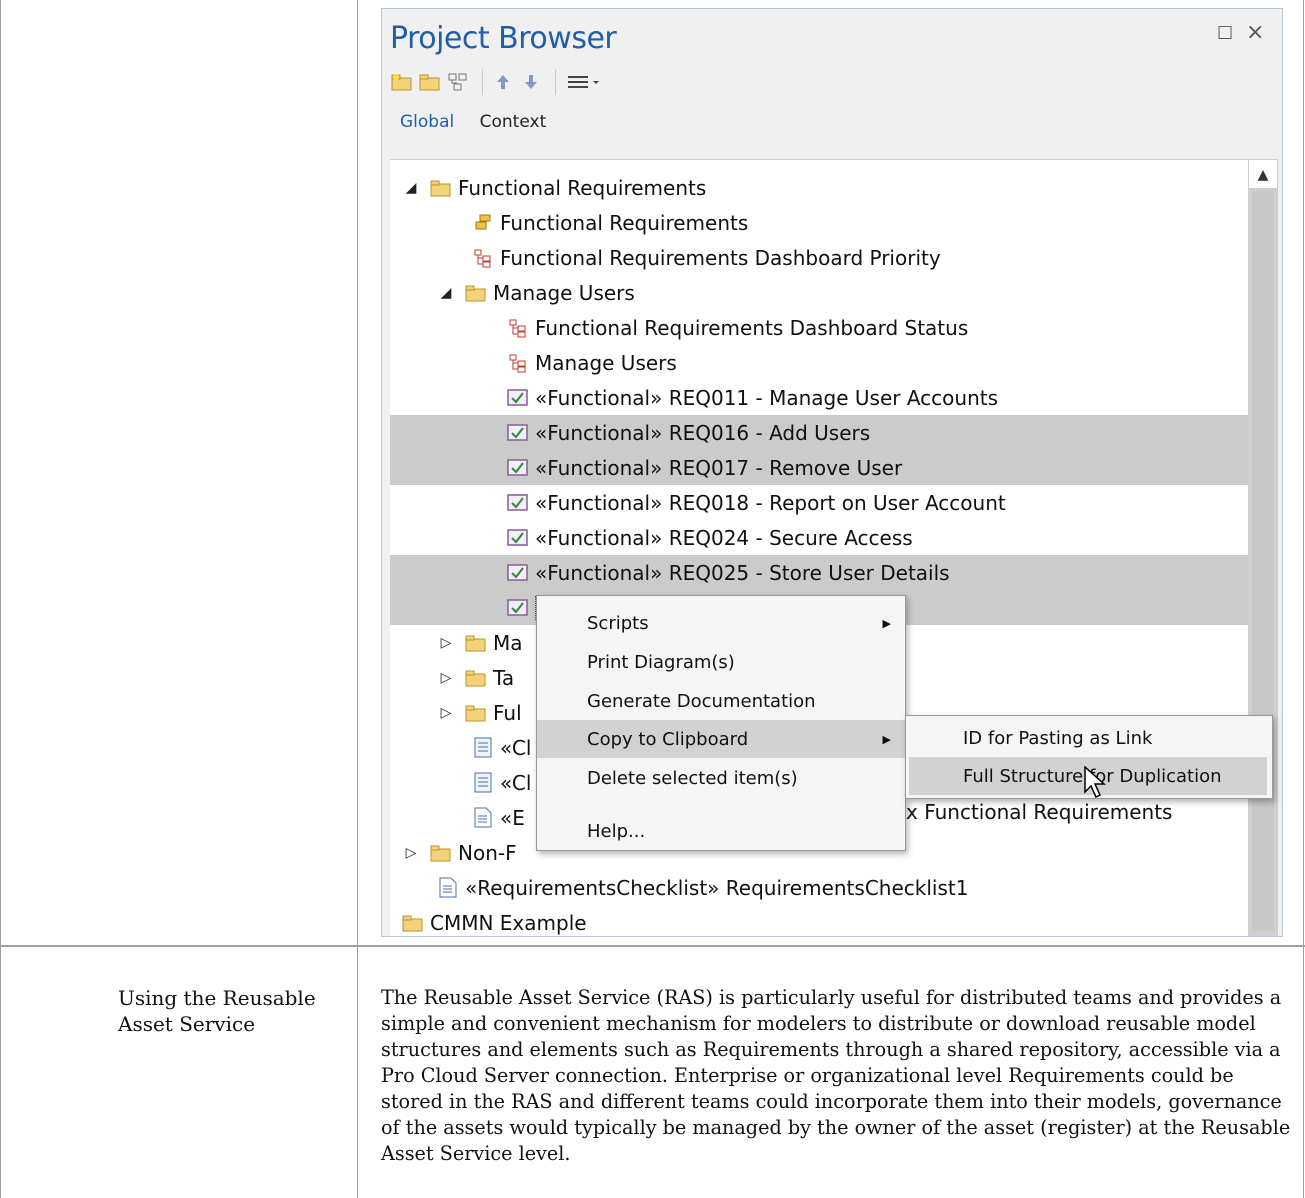 The image size is (1305, 1198). What do you see at coordinates (0, 599) in the screenshot?
I see `table-border-left` at bounding box center [0, 599].